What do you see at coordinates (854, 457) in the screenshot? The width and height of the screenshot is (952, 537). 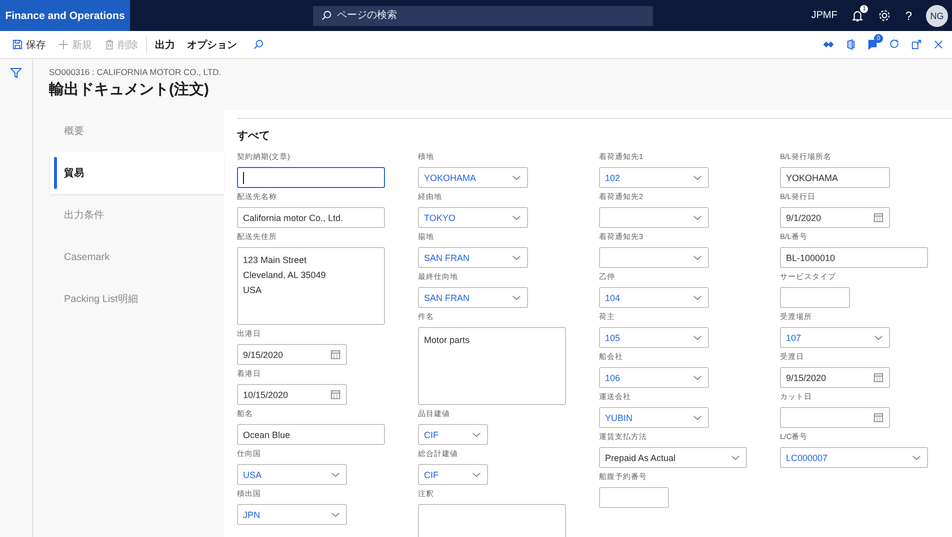 I see `dropdown: LC000007` at bounding box center [854, 457].